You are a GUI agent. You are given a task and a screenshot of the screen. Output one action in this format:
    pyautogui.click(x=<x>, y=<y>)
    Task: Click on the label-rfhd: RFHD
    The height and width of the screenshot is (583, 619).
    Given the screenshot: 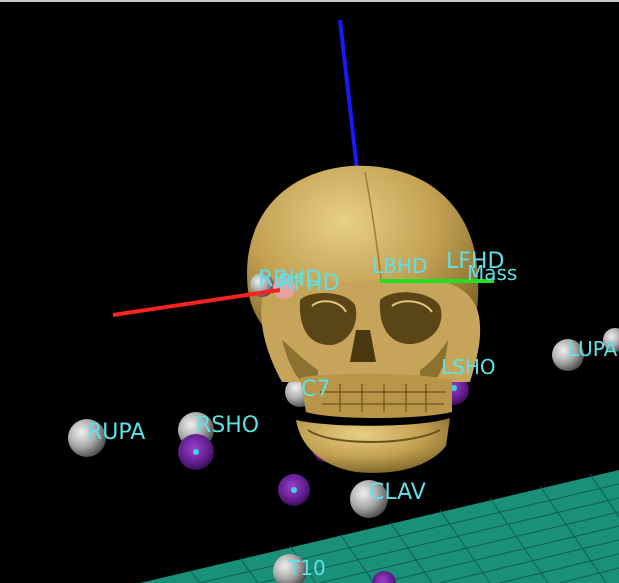 What is the action you would take?
    pyautogui.click(x=308, y=283)
    